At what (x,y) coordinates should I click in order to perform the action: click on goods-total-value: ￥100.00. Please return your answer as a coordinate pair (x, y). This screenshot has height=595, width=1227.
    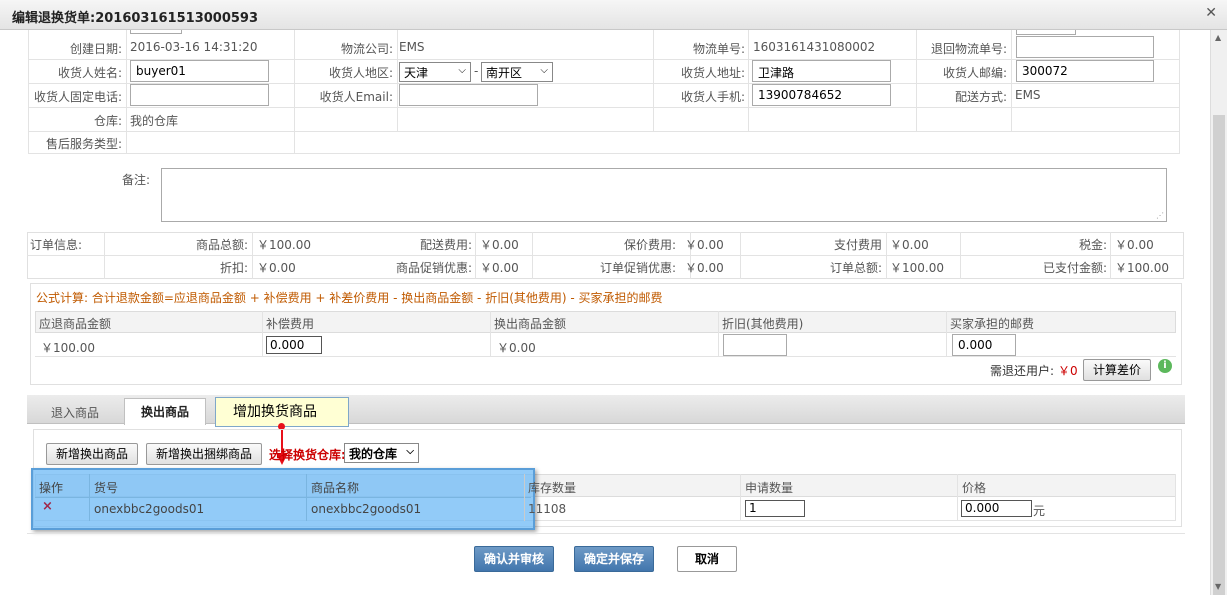
    Looking at the image, I should click on (284, 245).